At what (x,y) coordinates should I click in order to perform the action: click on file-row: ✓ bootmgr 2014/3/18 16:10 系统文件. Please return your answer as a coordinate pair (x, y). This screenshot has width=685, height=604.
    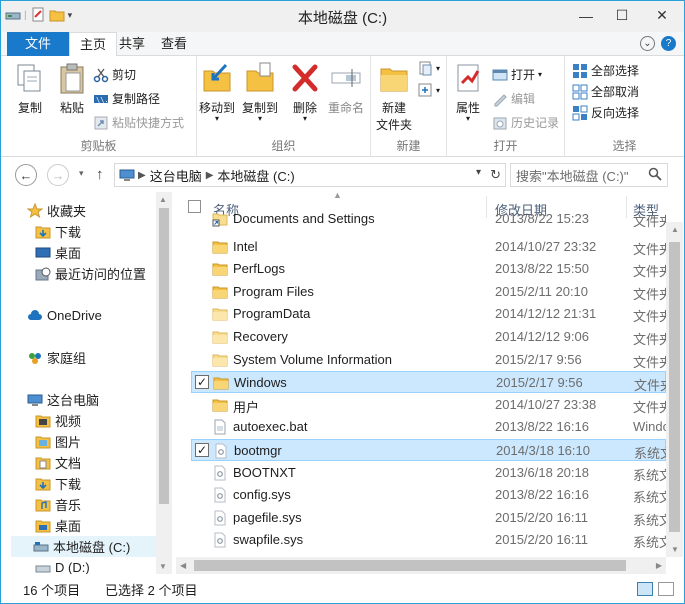
    Looking at the image, I should click on (429, 450).